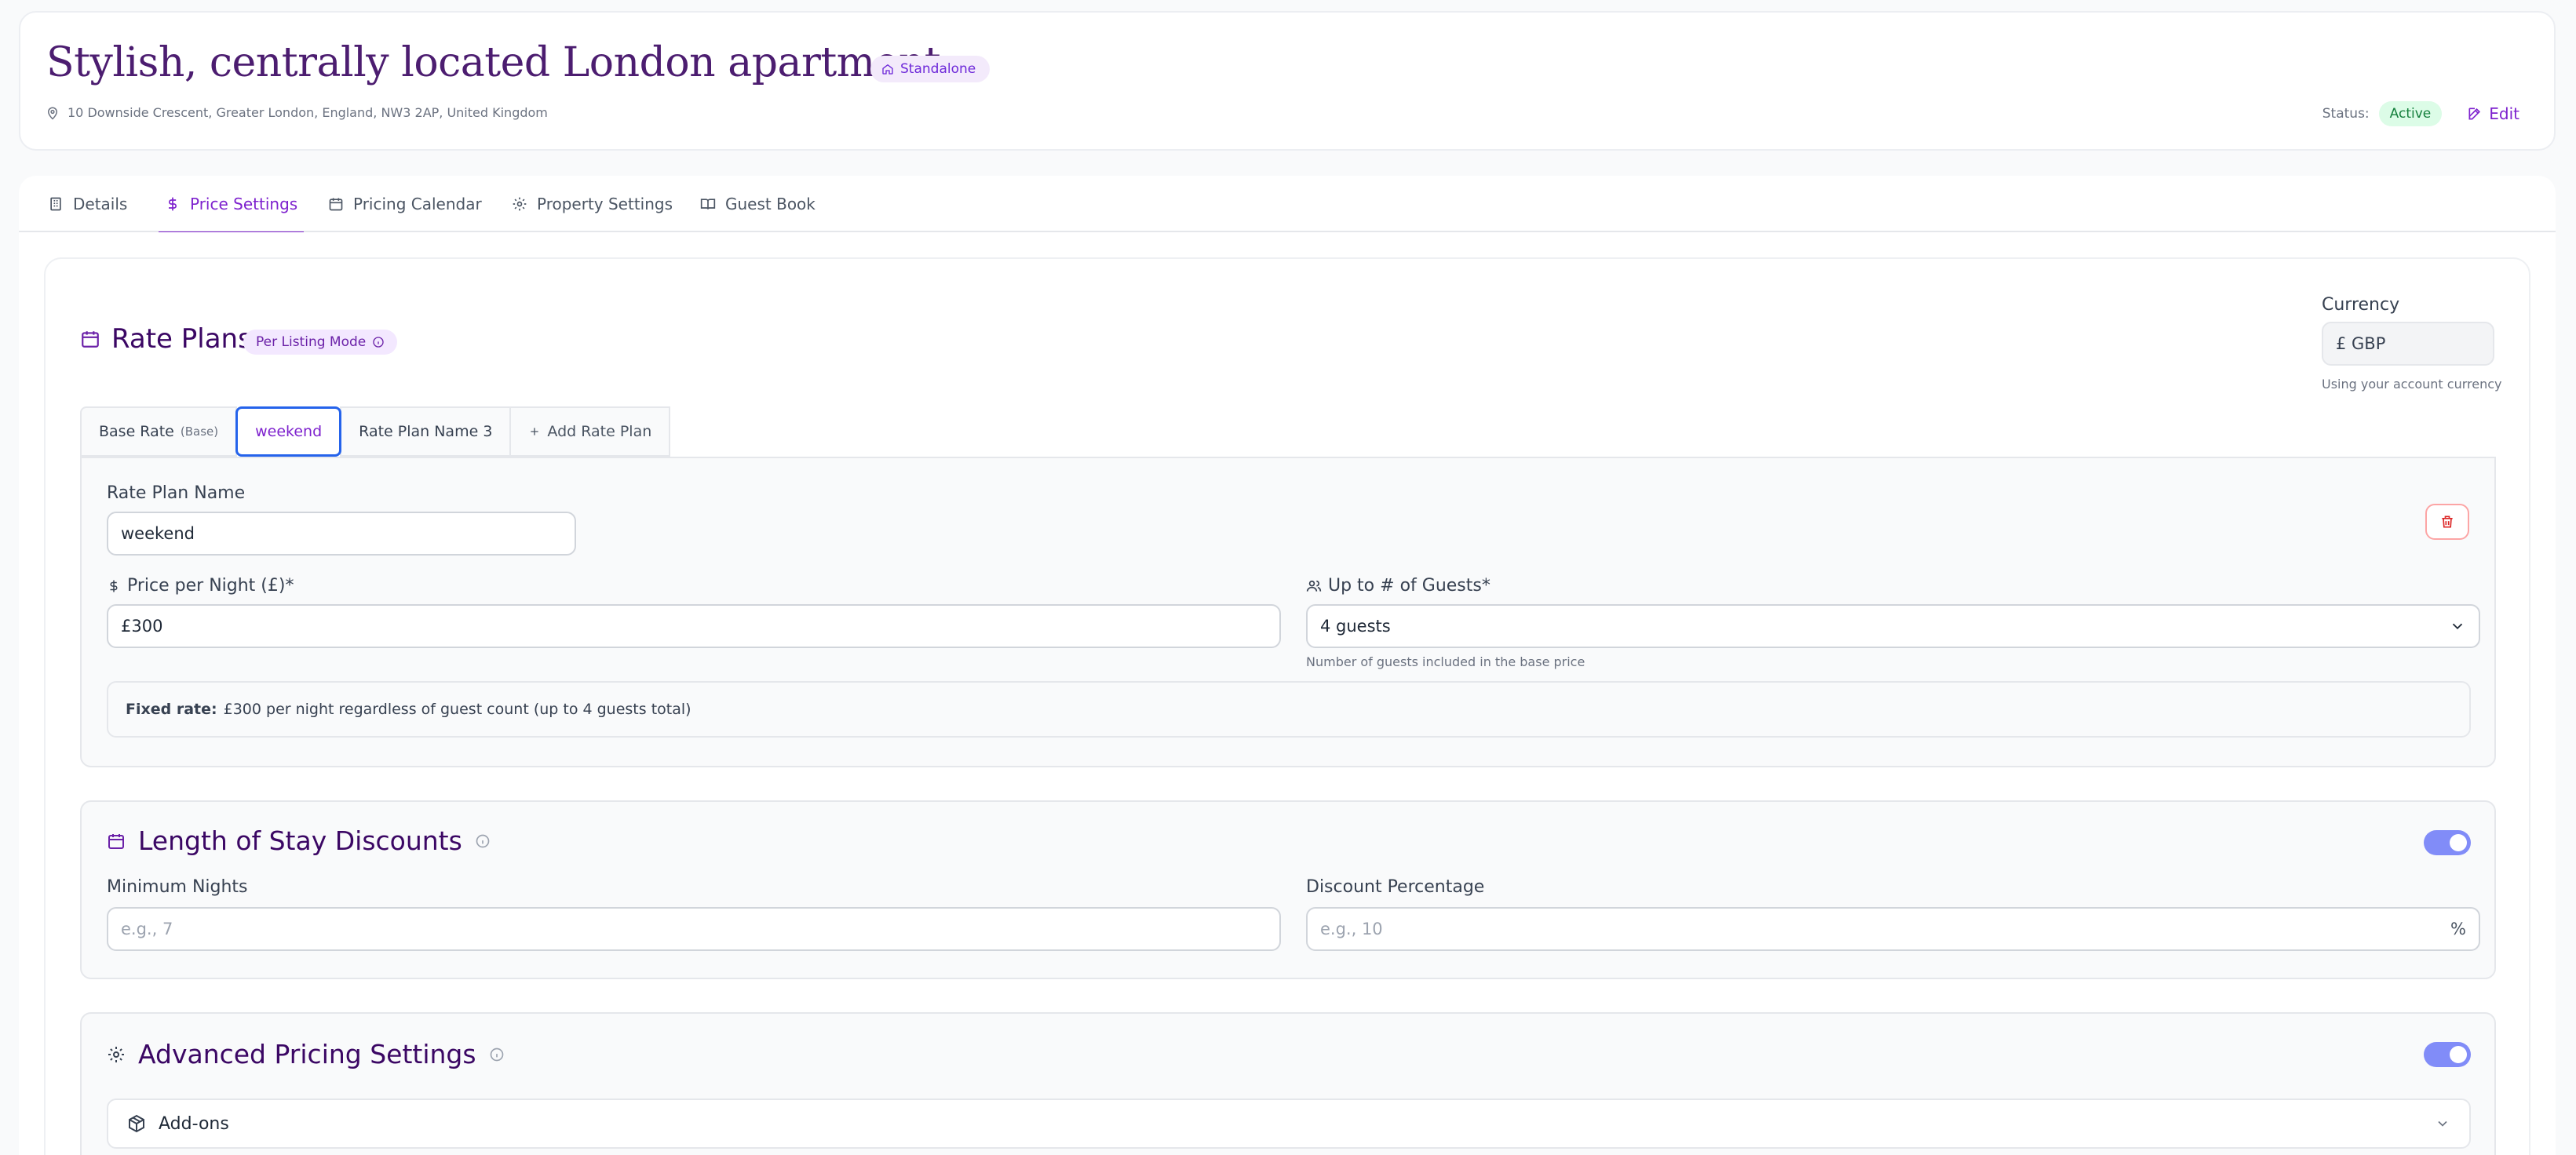  What do you see at coordinates (2475, 114) in the screenshot?
I see `edit-icon` at bounding box center [2475, 114].